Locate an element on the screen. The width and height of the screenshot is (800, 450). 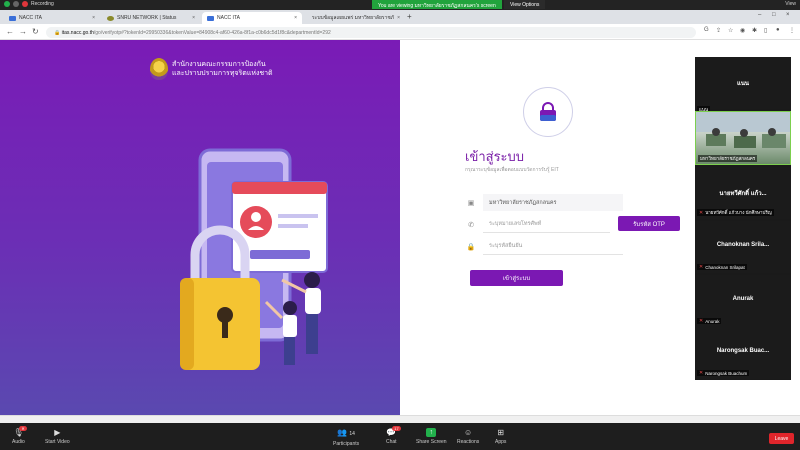
view-button: View is located at coordinates (790, 4).